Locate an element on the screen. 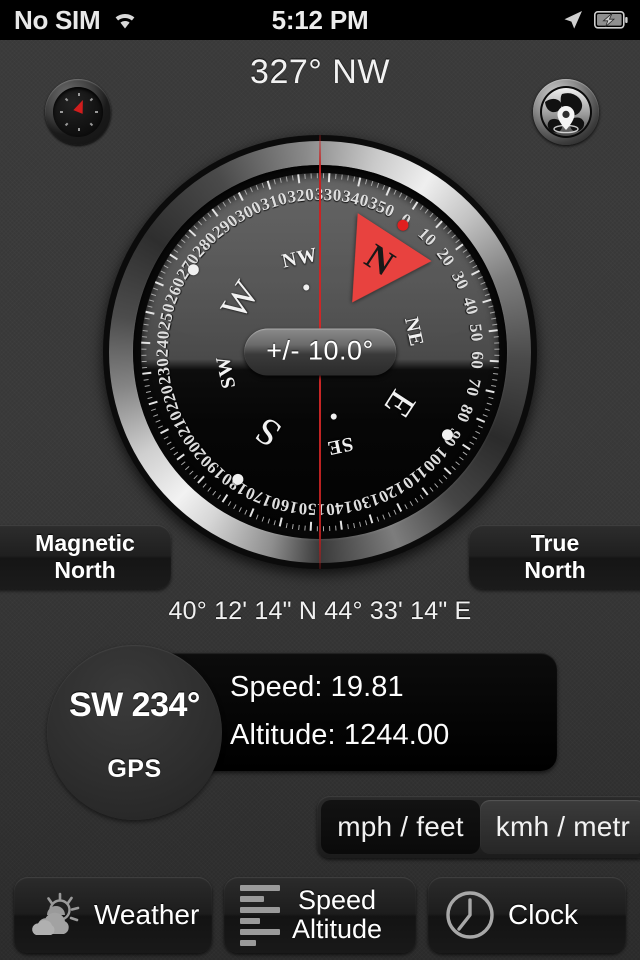 This screenshot has height=960, width=640. units-segmented-control: mph / feet kmh / metr is located at coordinates (478, 827).